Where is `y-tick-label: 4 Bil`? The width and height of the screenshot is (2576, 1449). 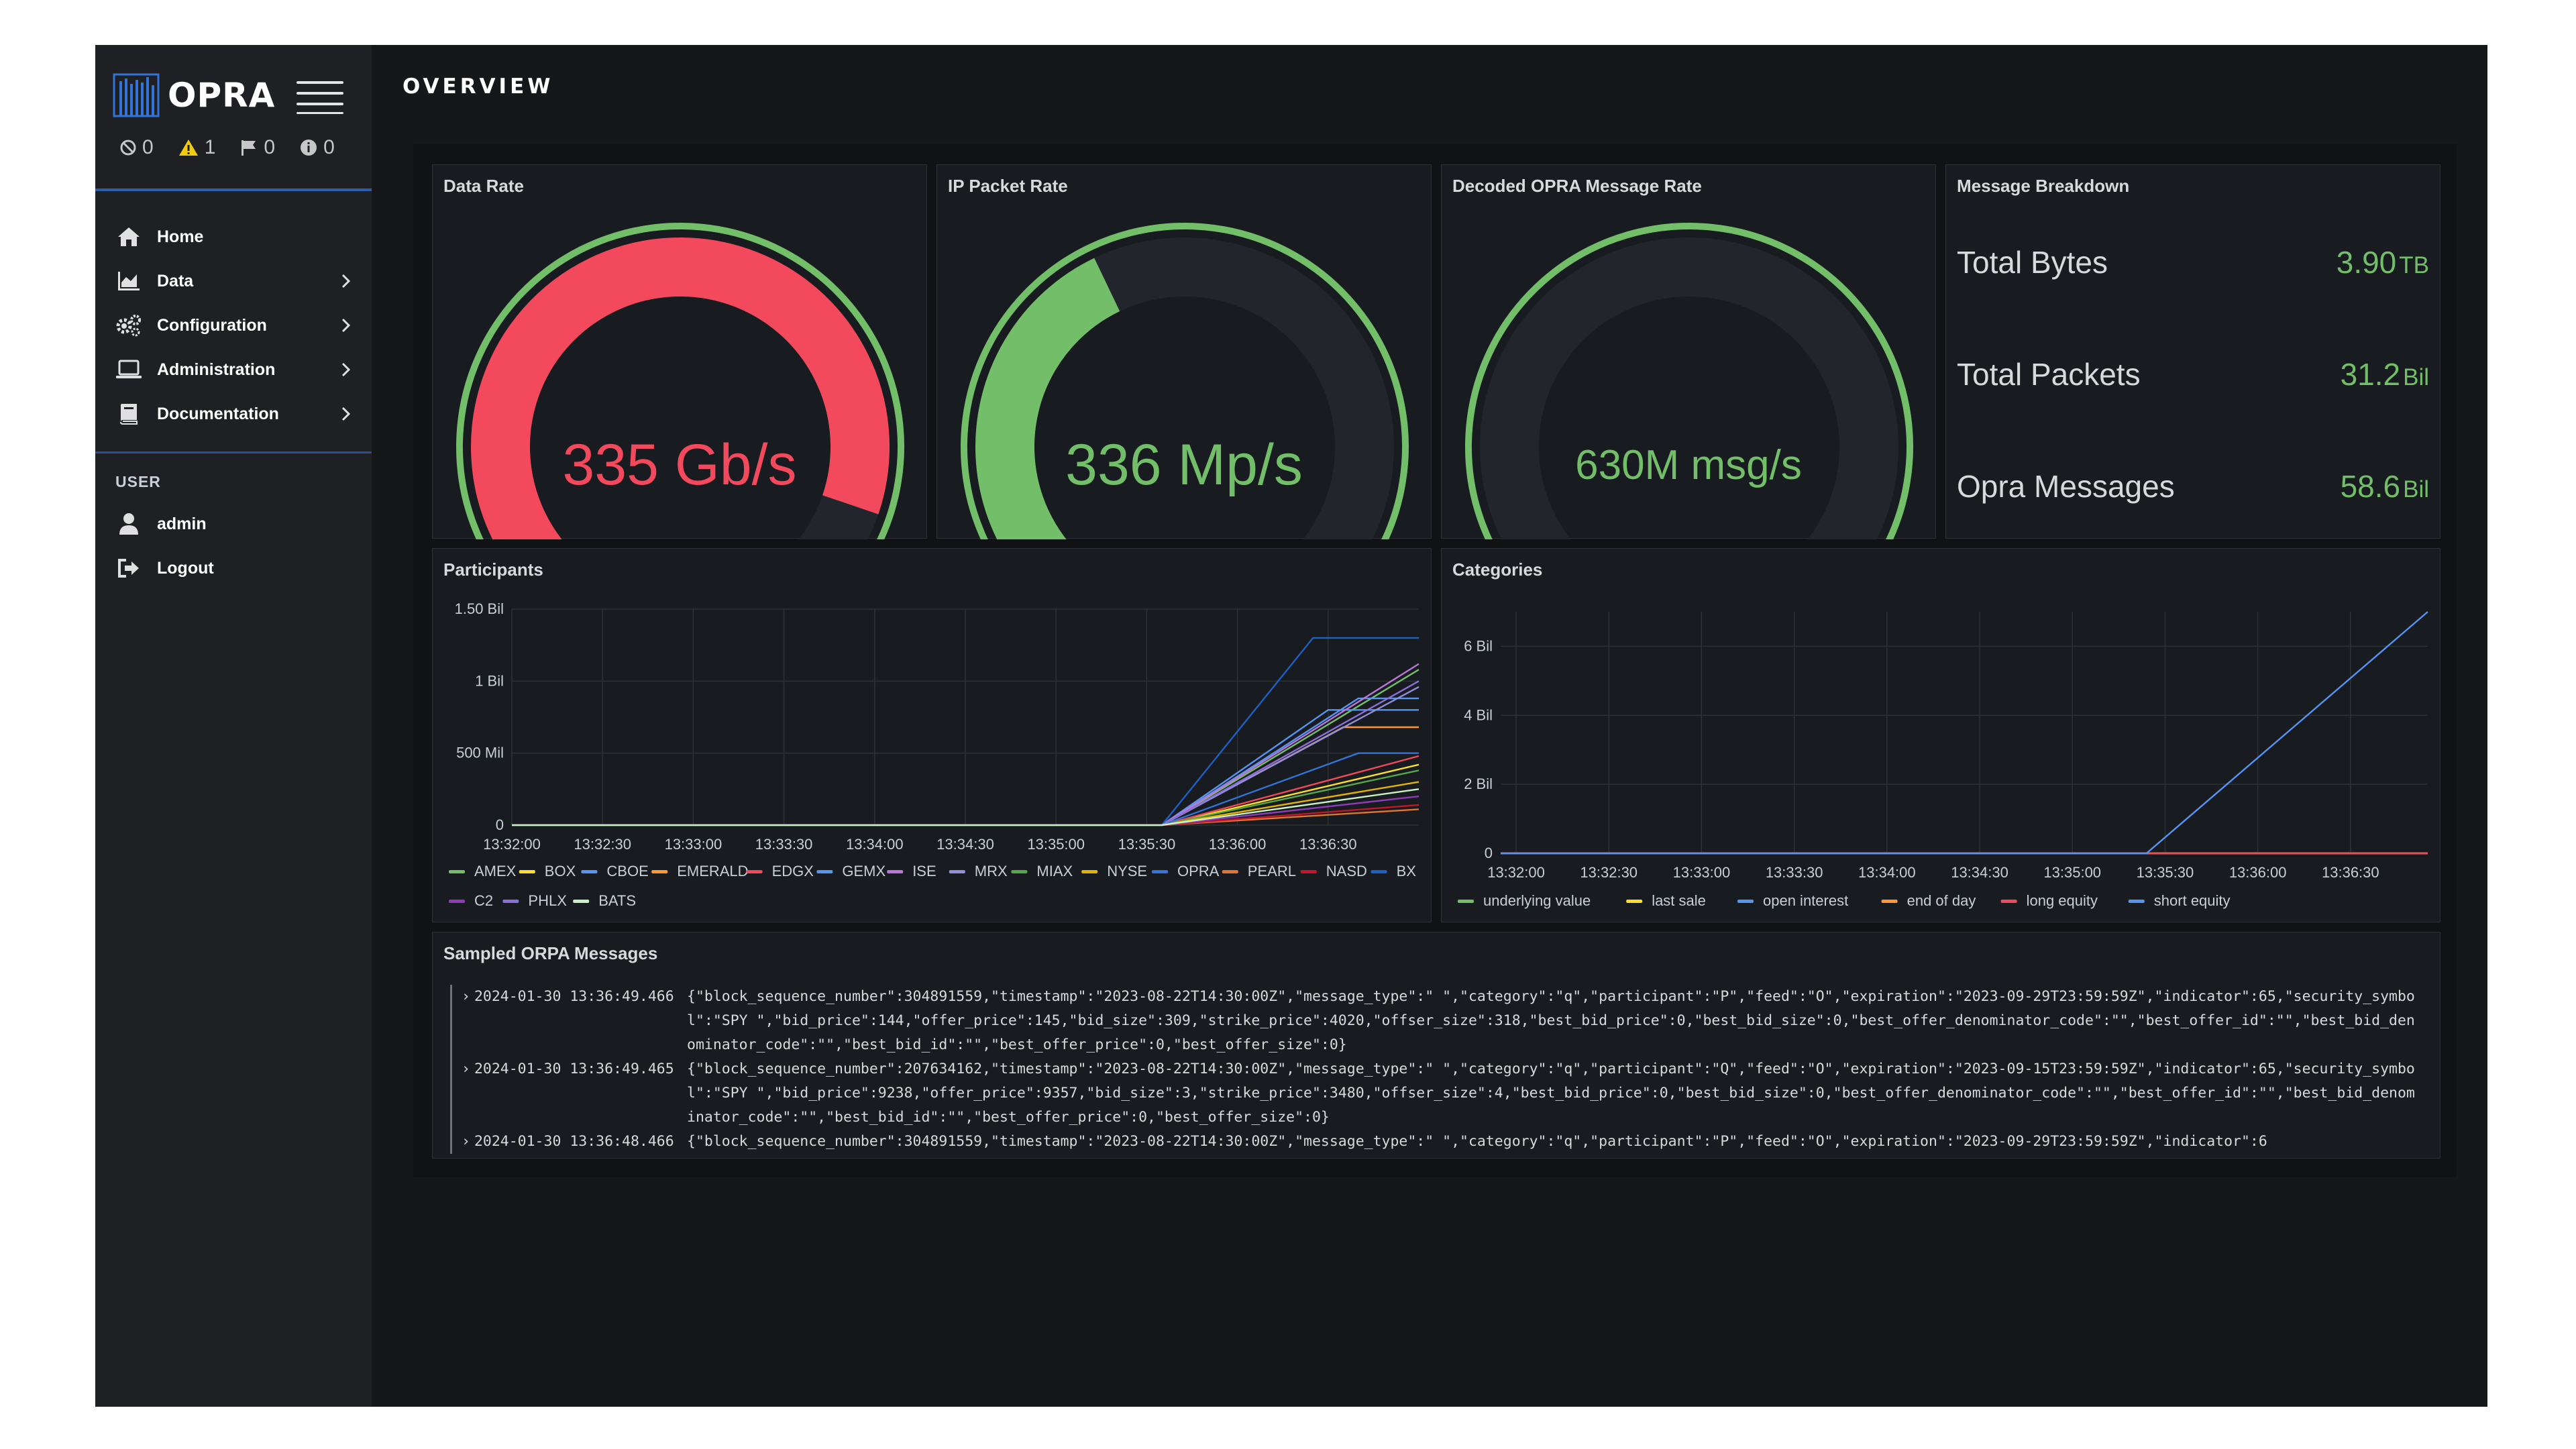 y-tick-label: 4 Bil is located at coordinates (1478, 714).